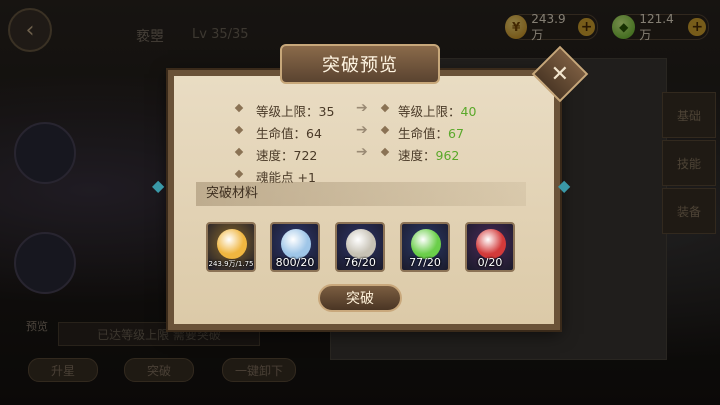  I want to click on material-slot: 243.9万/1.75, so click(231, 247).